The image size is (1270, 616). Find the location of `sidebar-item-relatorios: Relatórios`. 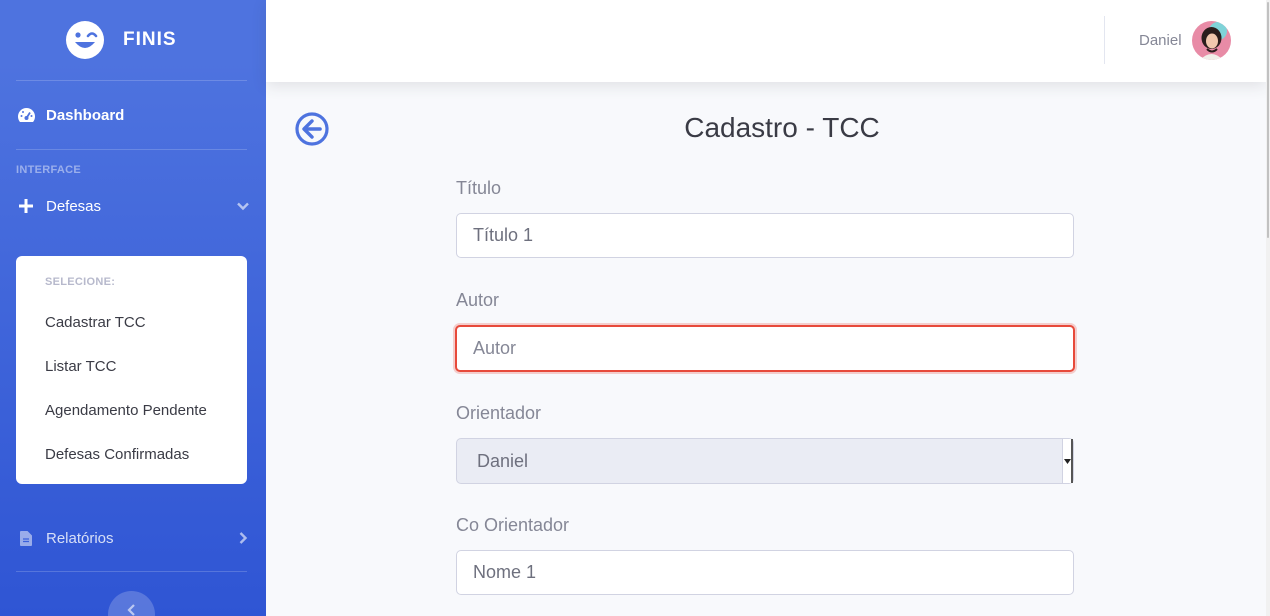

sidebar-item-relatorios: Relatórios is located at coordinates (133, 538).